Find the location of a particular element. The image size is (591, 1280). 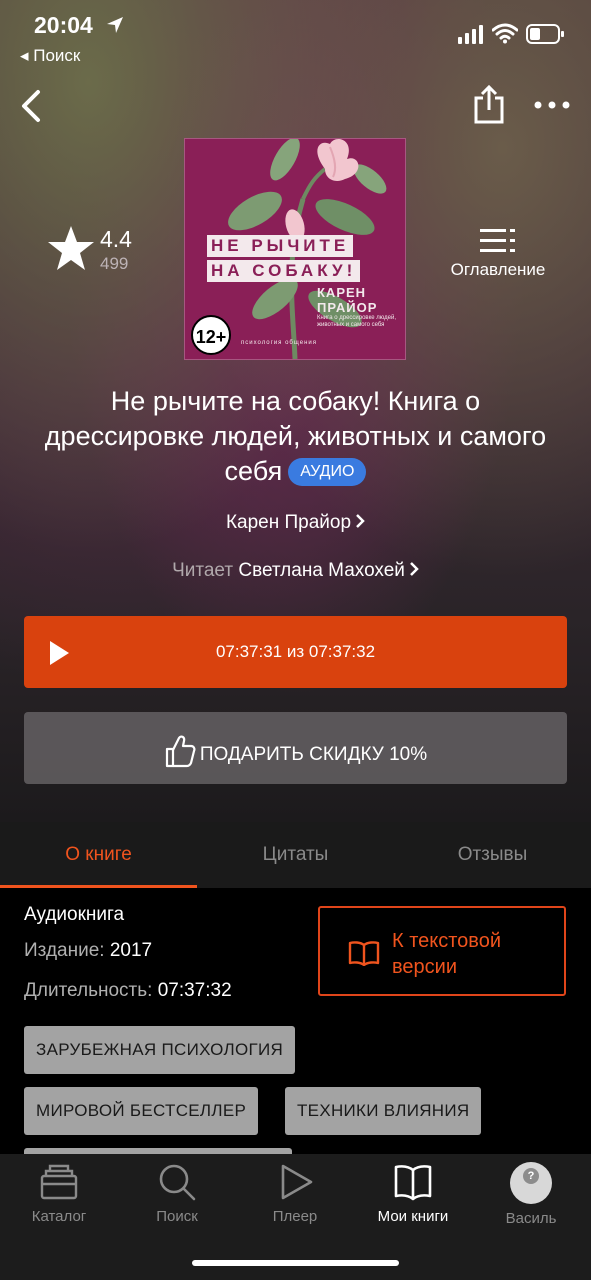

thumbs-up-icon is located at coordinates (180, 751).